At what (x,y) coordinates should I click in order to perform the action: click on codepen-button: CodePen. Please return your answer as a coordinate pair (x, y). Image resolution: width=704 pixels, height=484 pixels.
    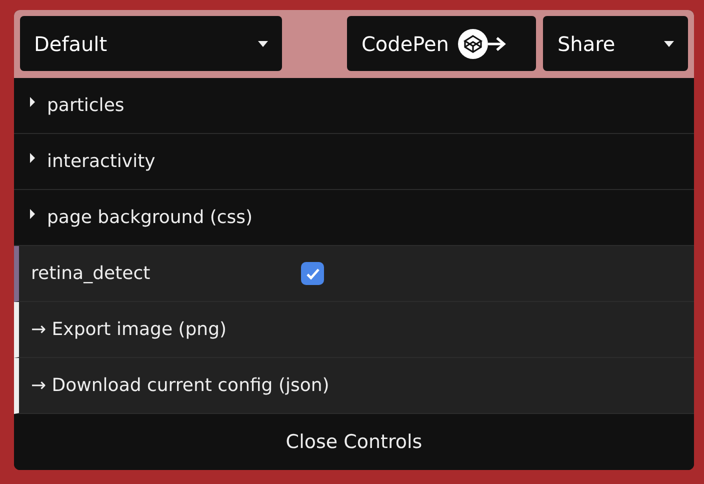
    Looking at the image, I should click on (441, 43).